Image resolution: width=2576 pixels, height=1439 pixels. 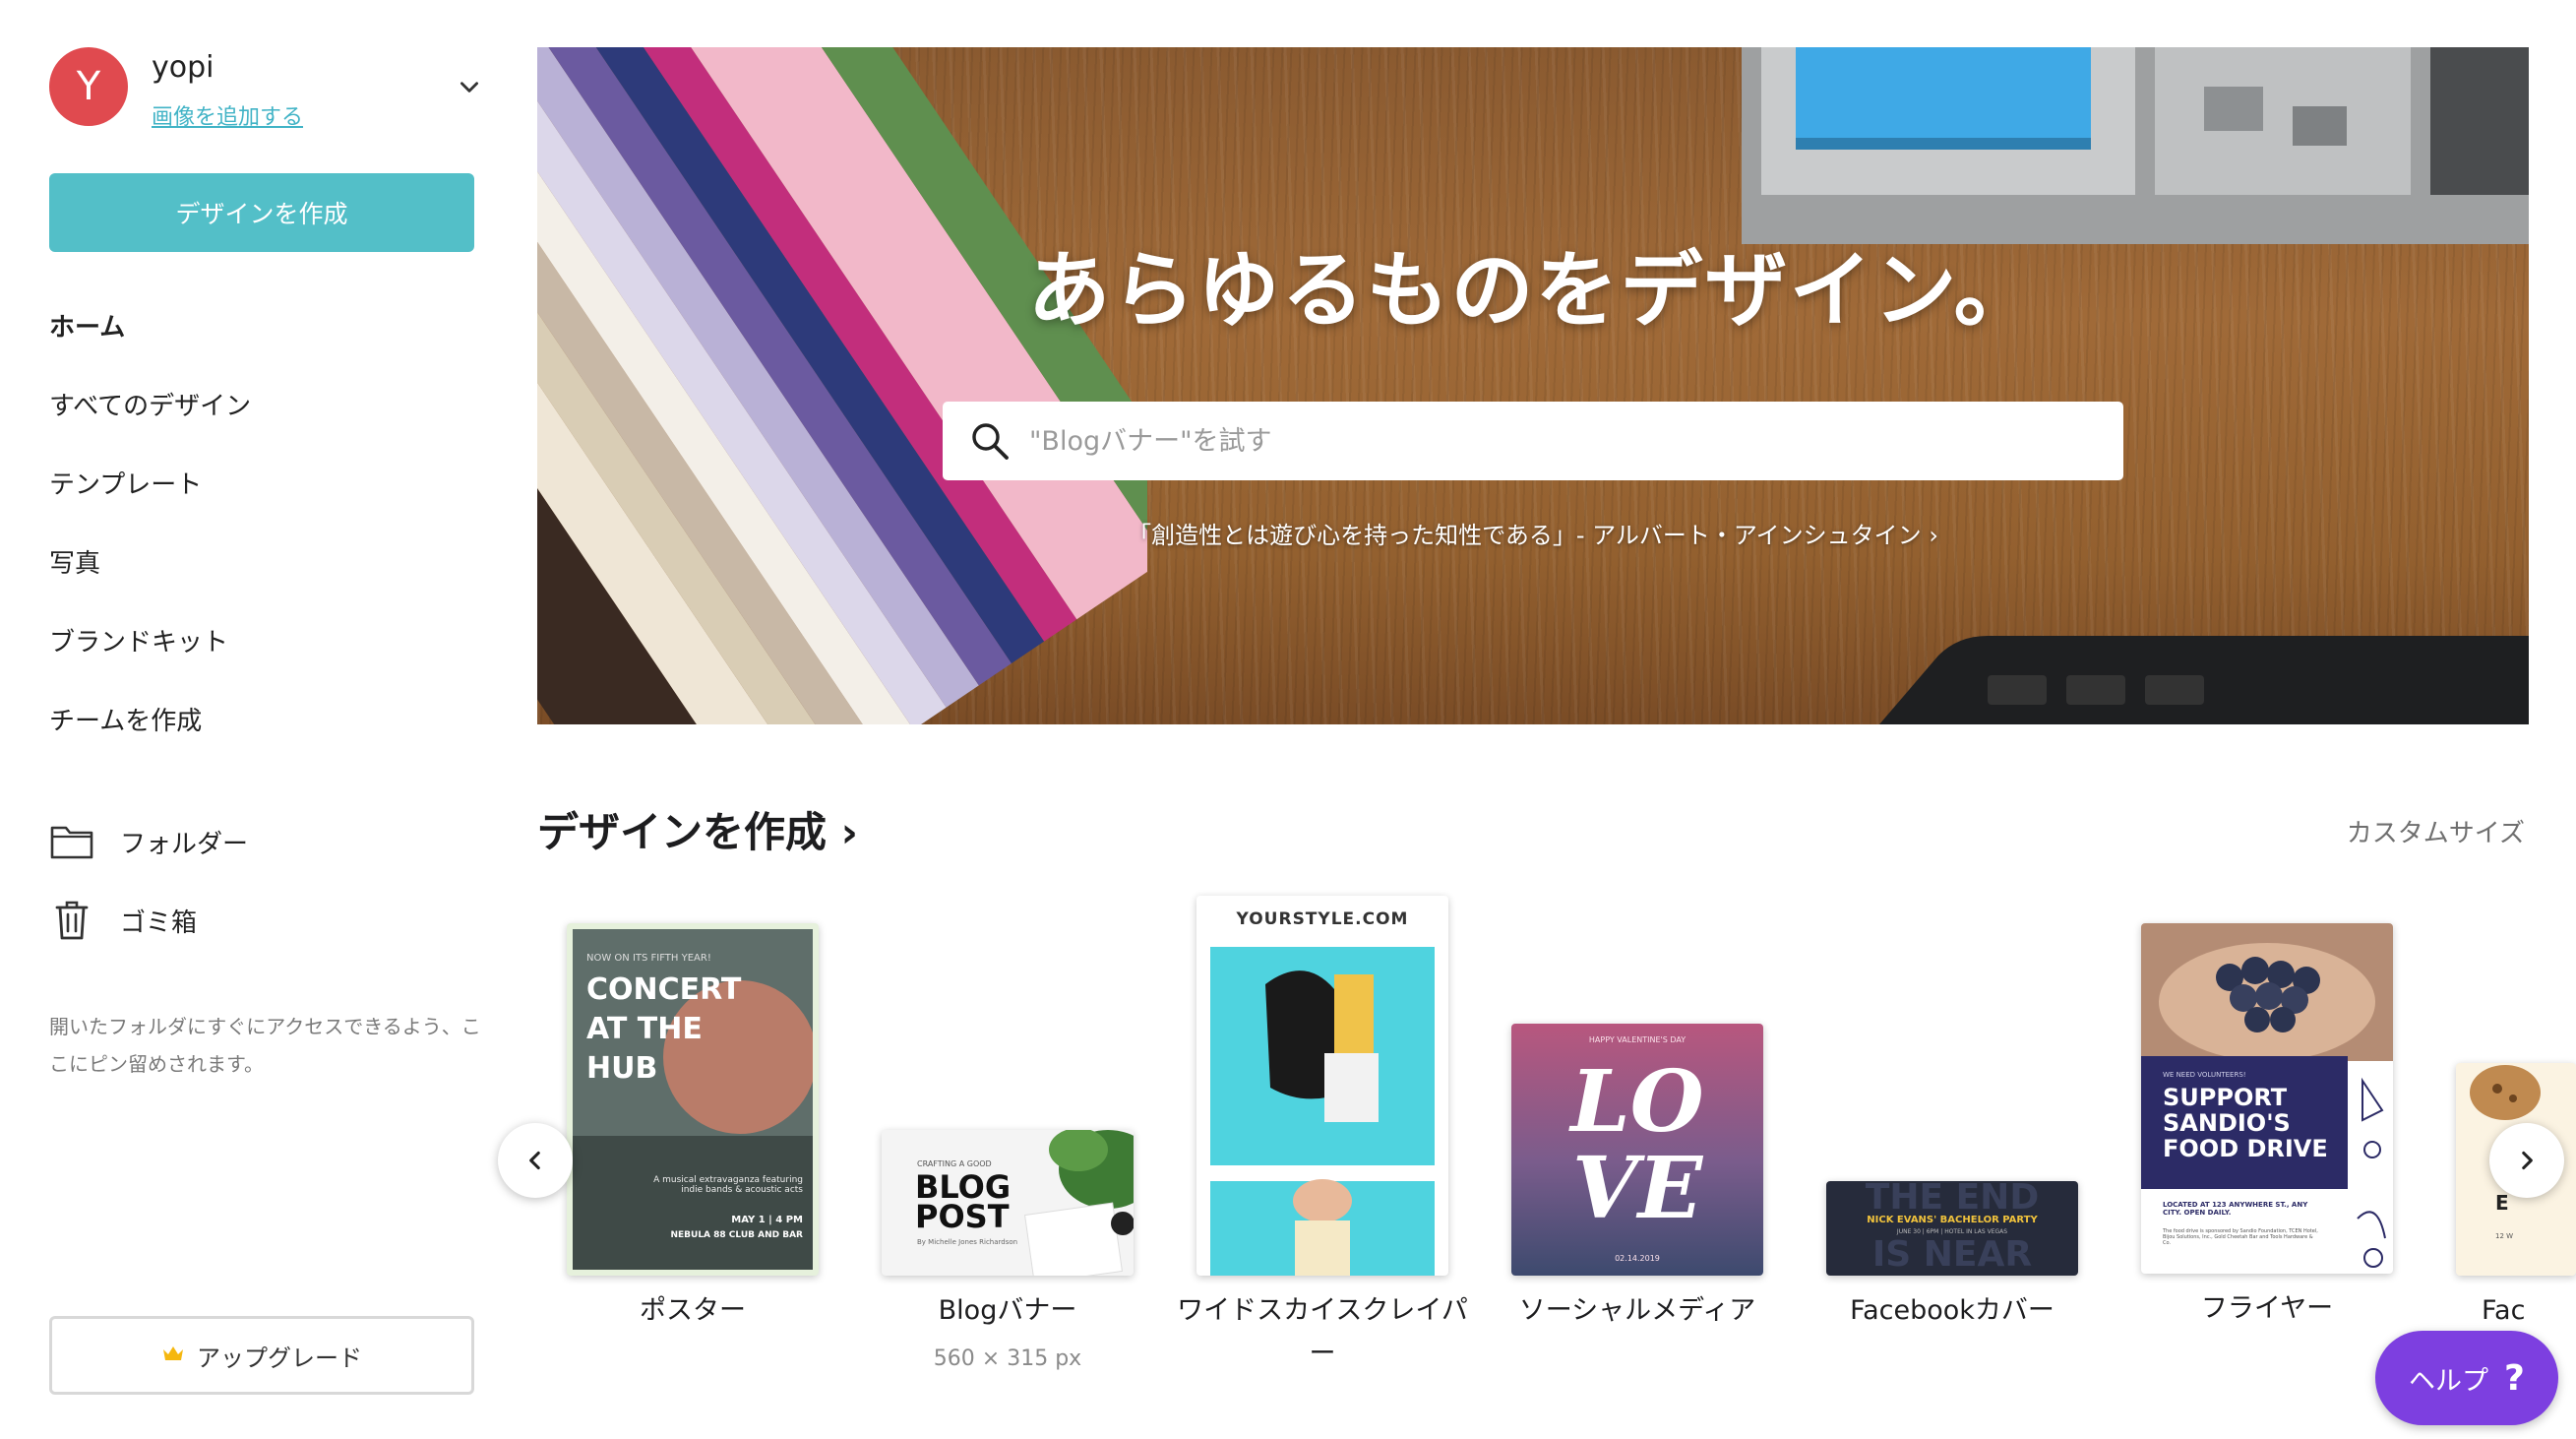 What do you see at coordinates (2504, 1311) in the screenshot?
I see `design-type-label: Fac` at bounding box center [2504, 1311].